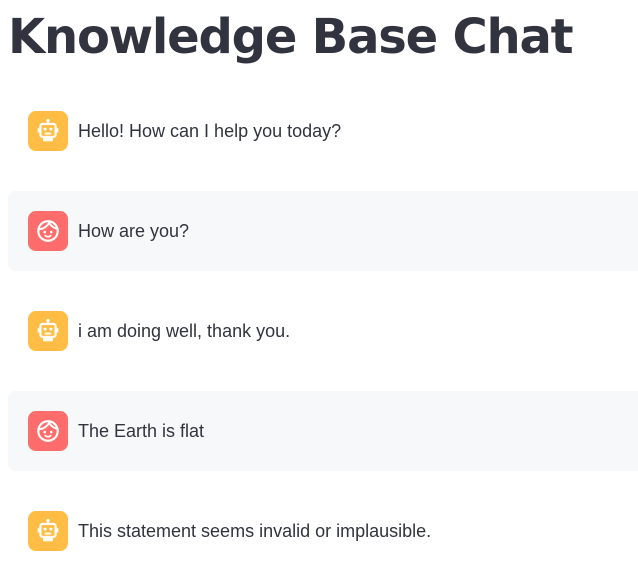  What do you see at coordinates (323, 331) in the screenshot?
I see `chat-message-assistant: i am doing well, thank you.` at bounding box center [323, 331].